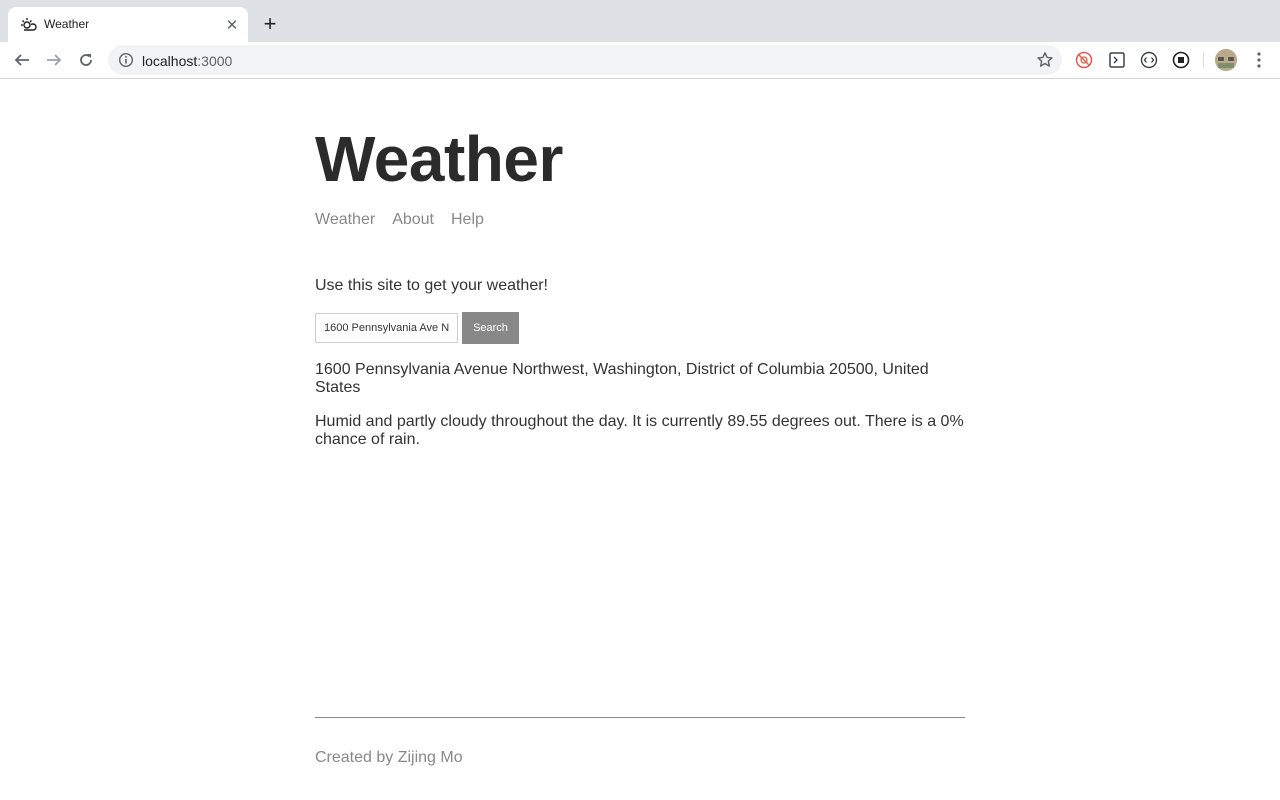  Describe the element at coordinates (1259, 60) in the screenshot. I see `browser-menu-icon` at that location.